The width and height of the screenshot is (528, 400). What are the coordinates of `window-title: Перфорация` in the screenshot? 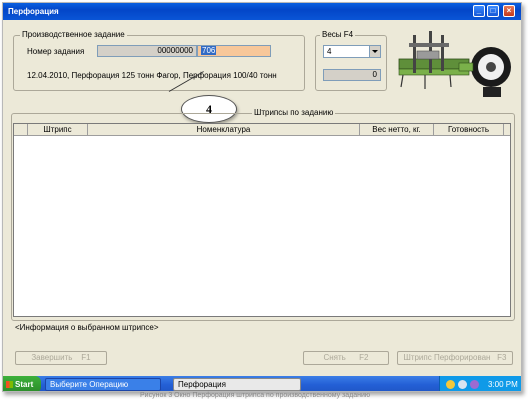 It's located at (33, 11).